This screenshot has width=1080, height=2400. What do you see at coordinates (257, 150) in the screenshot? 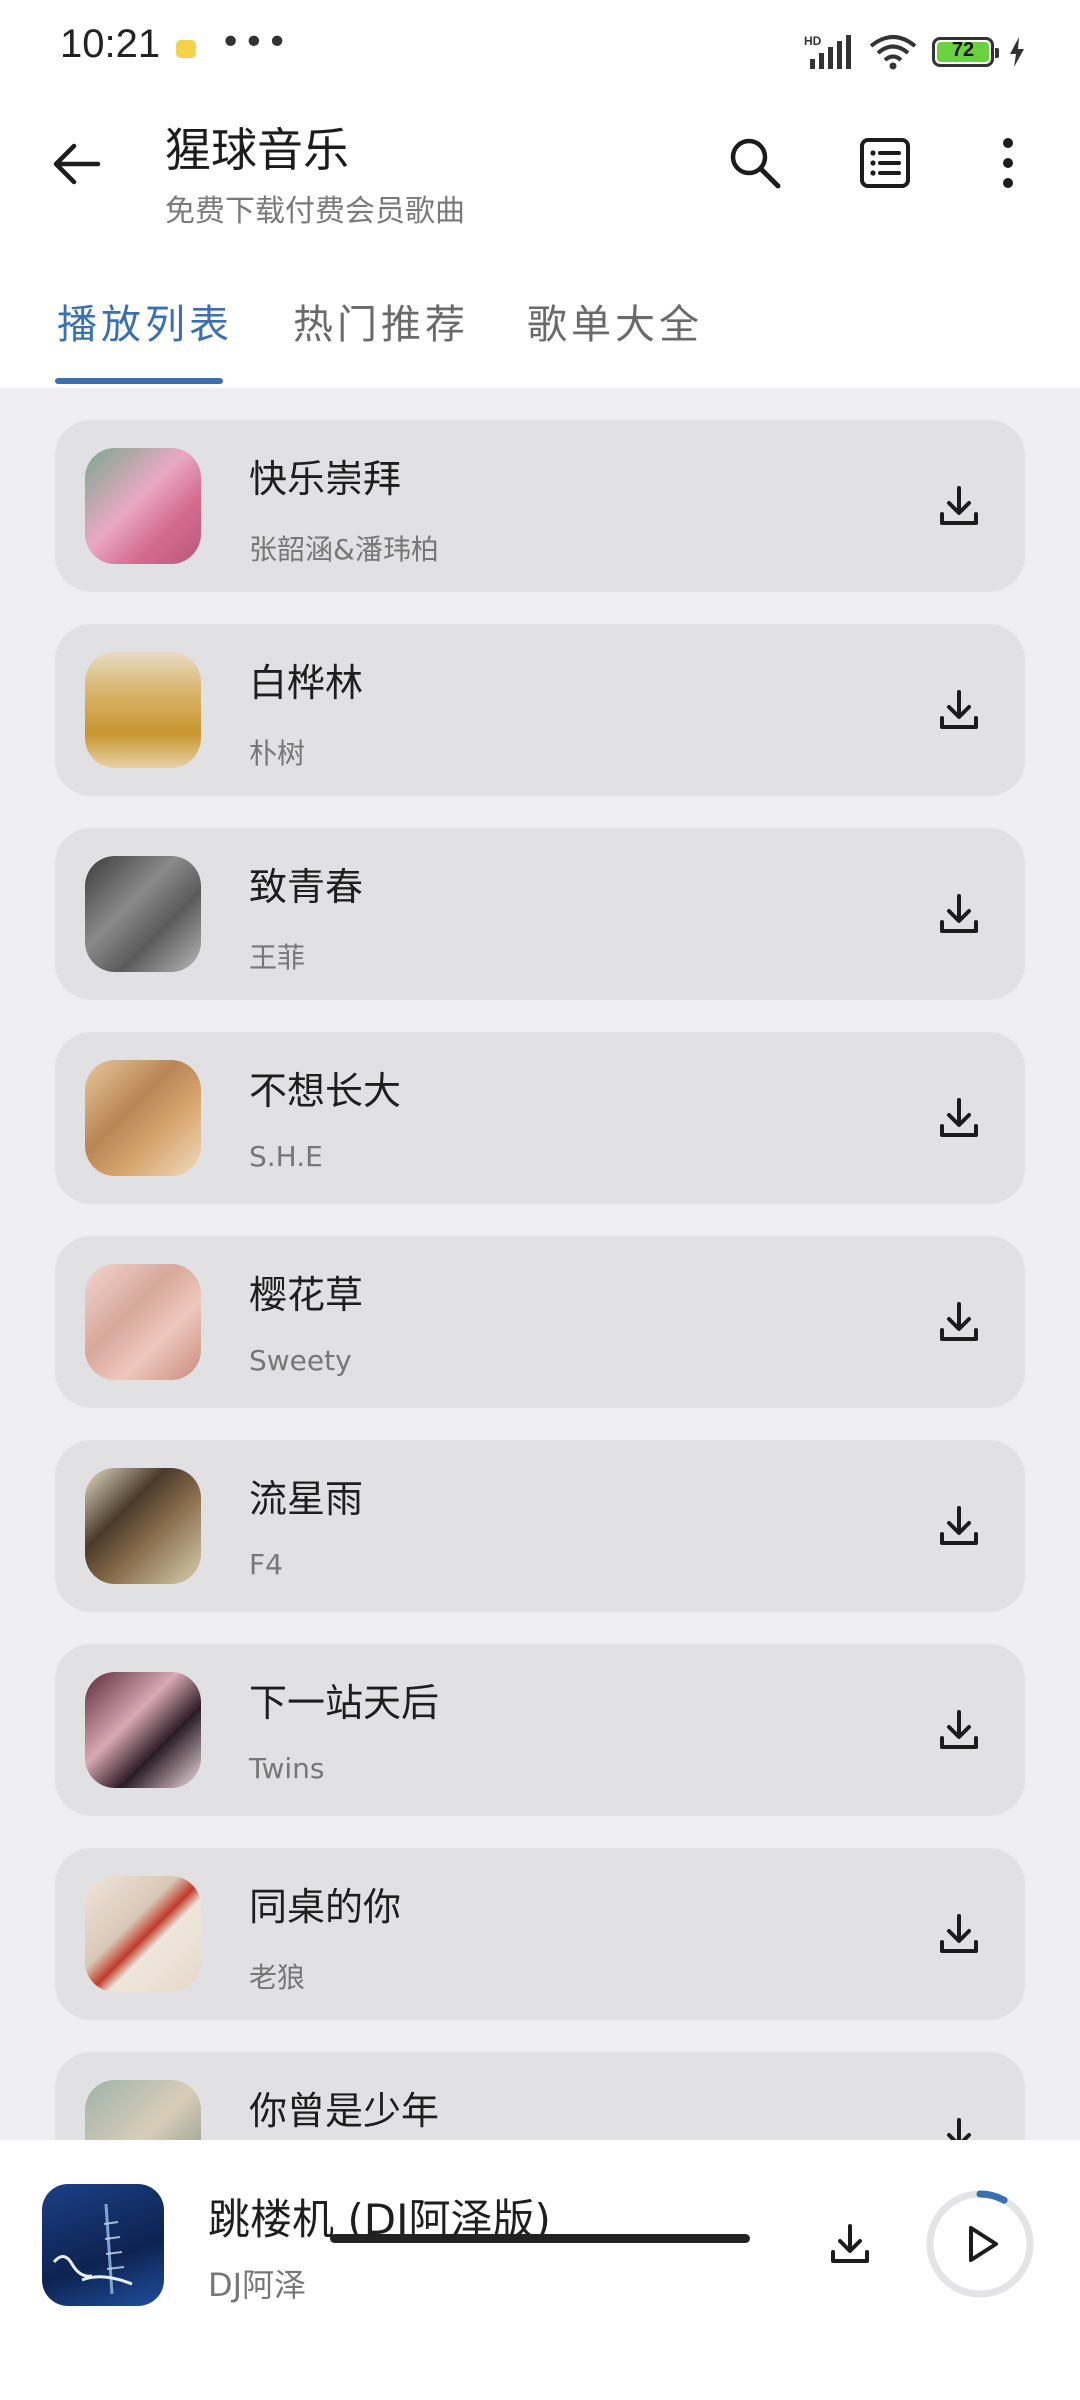
I see `app-title: 猩球音乐` at bounding box center [257, 150].